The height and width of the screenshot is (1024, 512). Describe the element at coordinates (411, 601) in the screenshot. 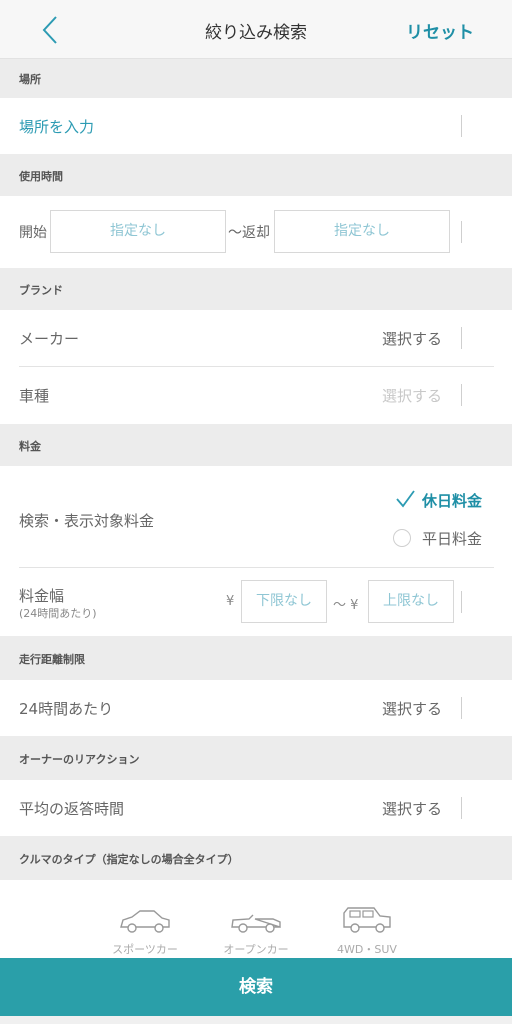

I see `upper-price-input: 上限なし` at that location.